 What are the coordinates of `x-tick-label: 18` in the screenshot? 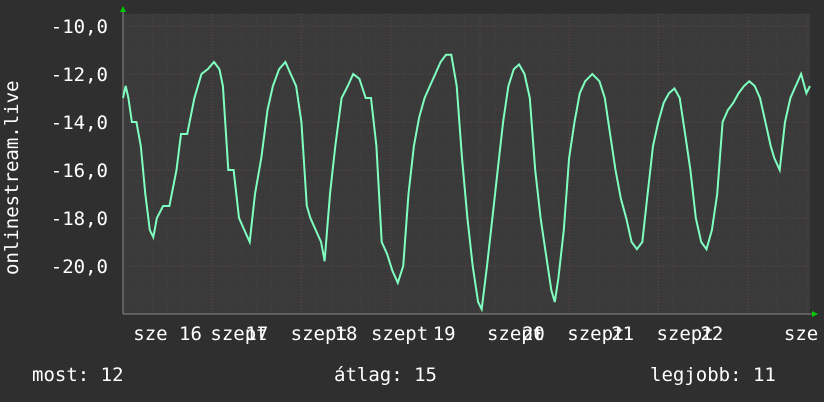 It's located at (346, 334).